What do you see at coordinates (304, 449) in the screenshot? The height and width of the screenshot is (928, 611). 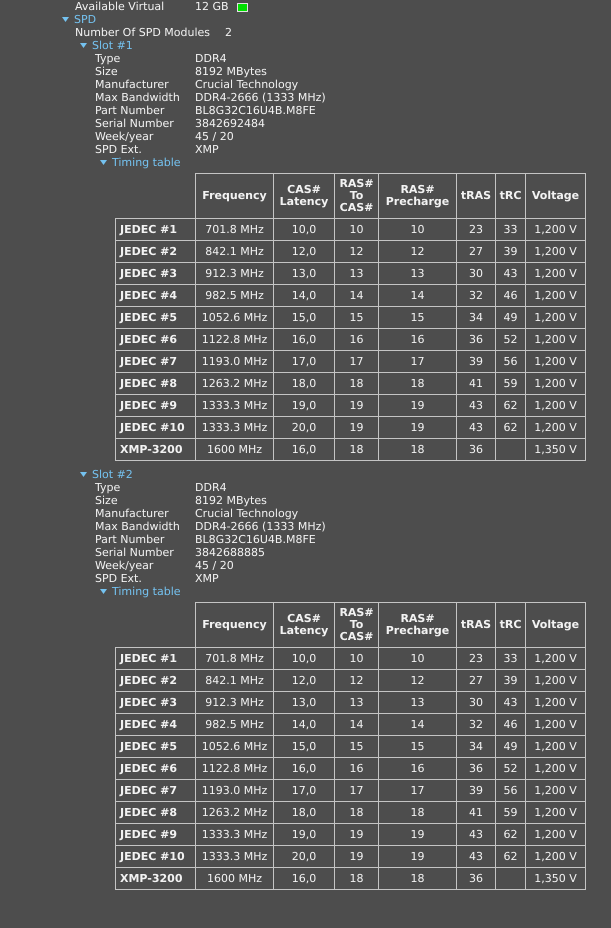 I see `table-cell: 16,0` at bounding box center [304, 449].